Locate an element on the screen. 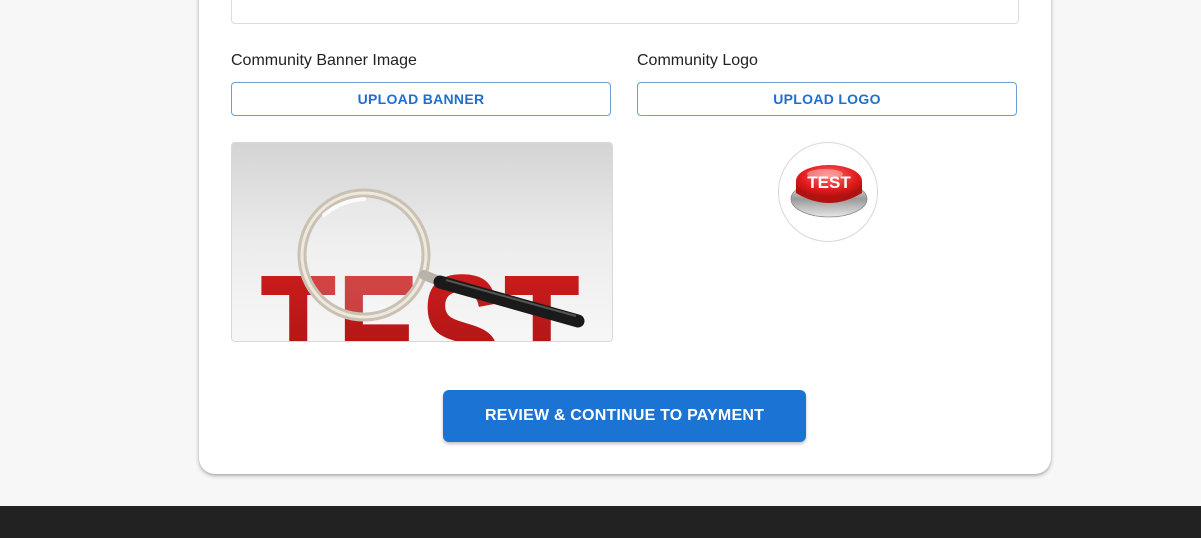 Image resolution: width=1201 pixels, height=538 pixels. banner-image-preview: TEST is located at coordinates (422, 242).